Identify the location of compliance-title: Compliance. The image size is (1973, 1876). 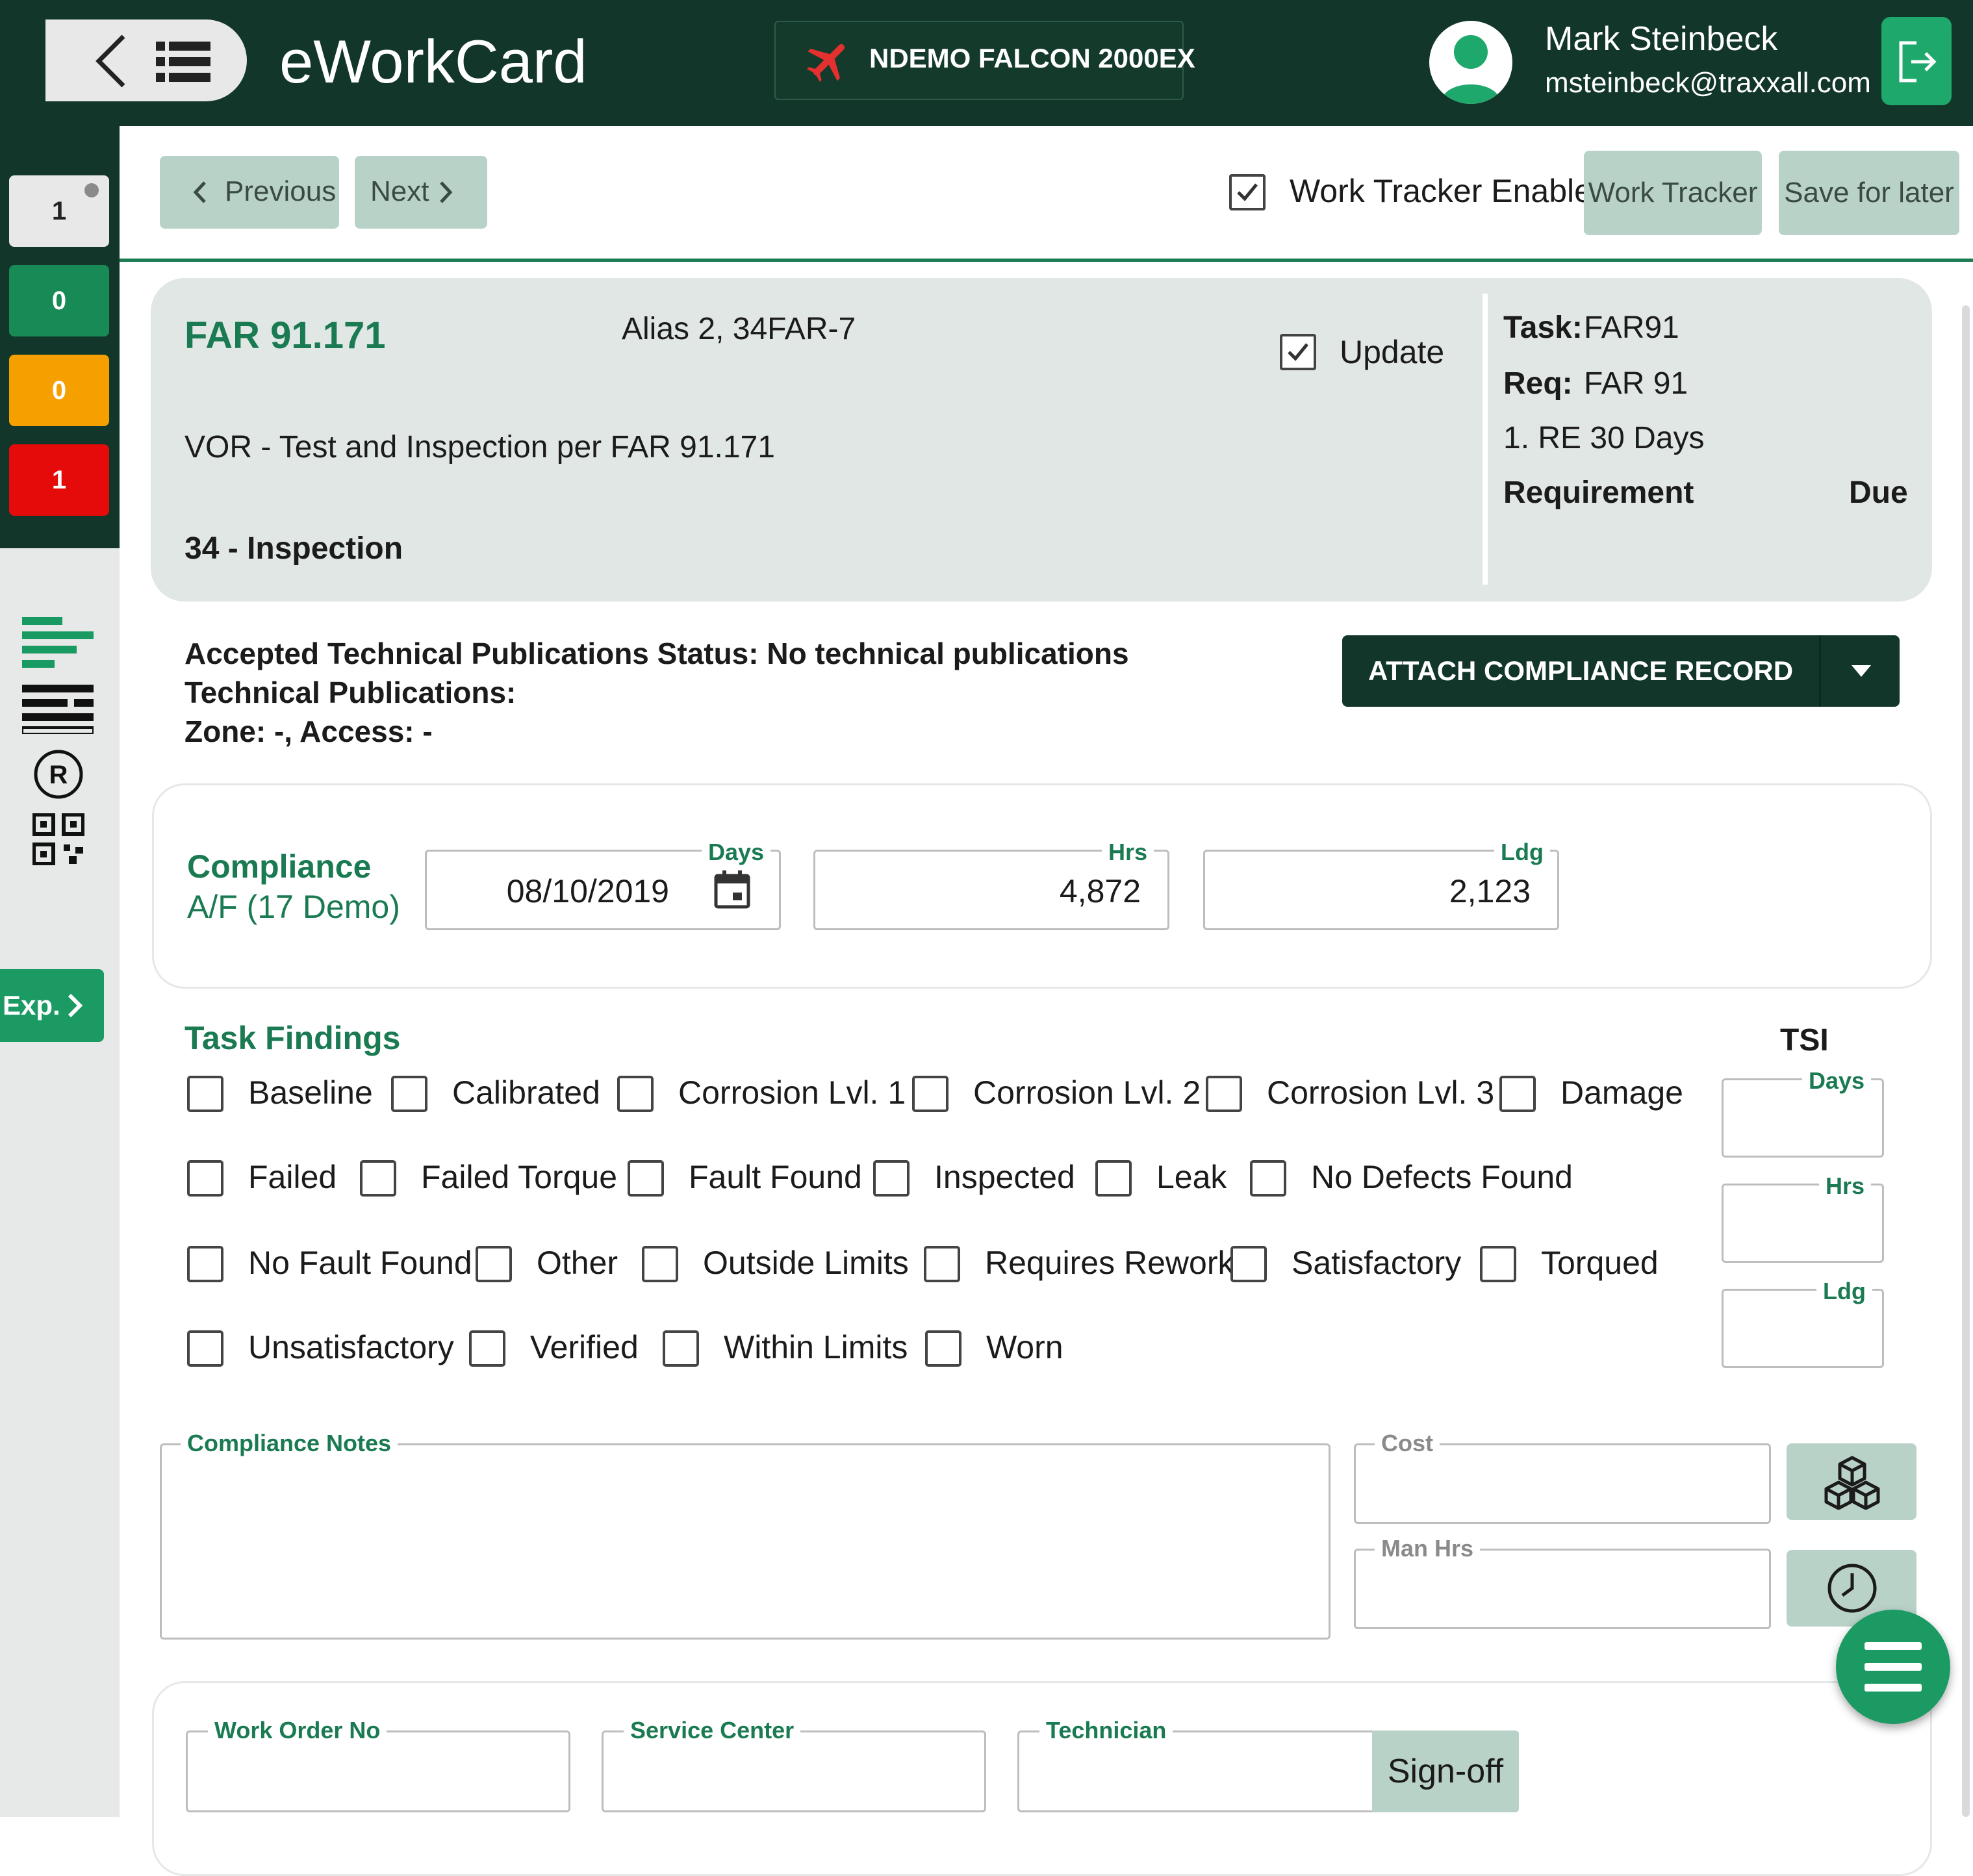
(279, 866).